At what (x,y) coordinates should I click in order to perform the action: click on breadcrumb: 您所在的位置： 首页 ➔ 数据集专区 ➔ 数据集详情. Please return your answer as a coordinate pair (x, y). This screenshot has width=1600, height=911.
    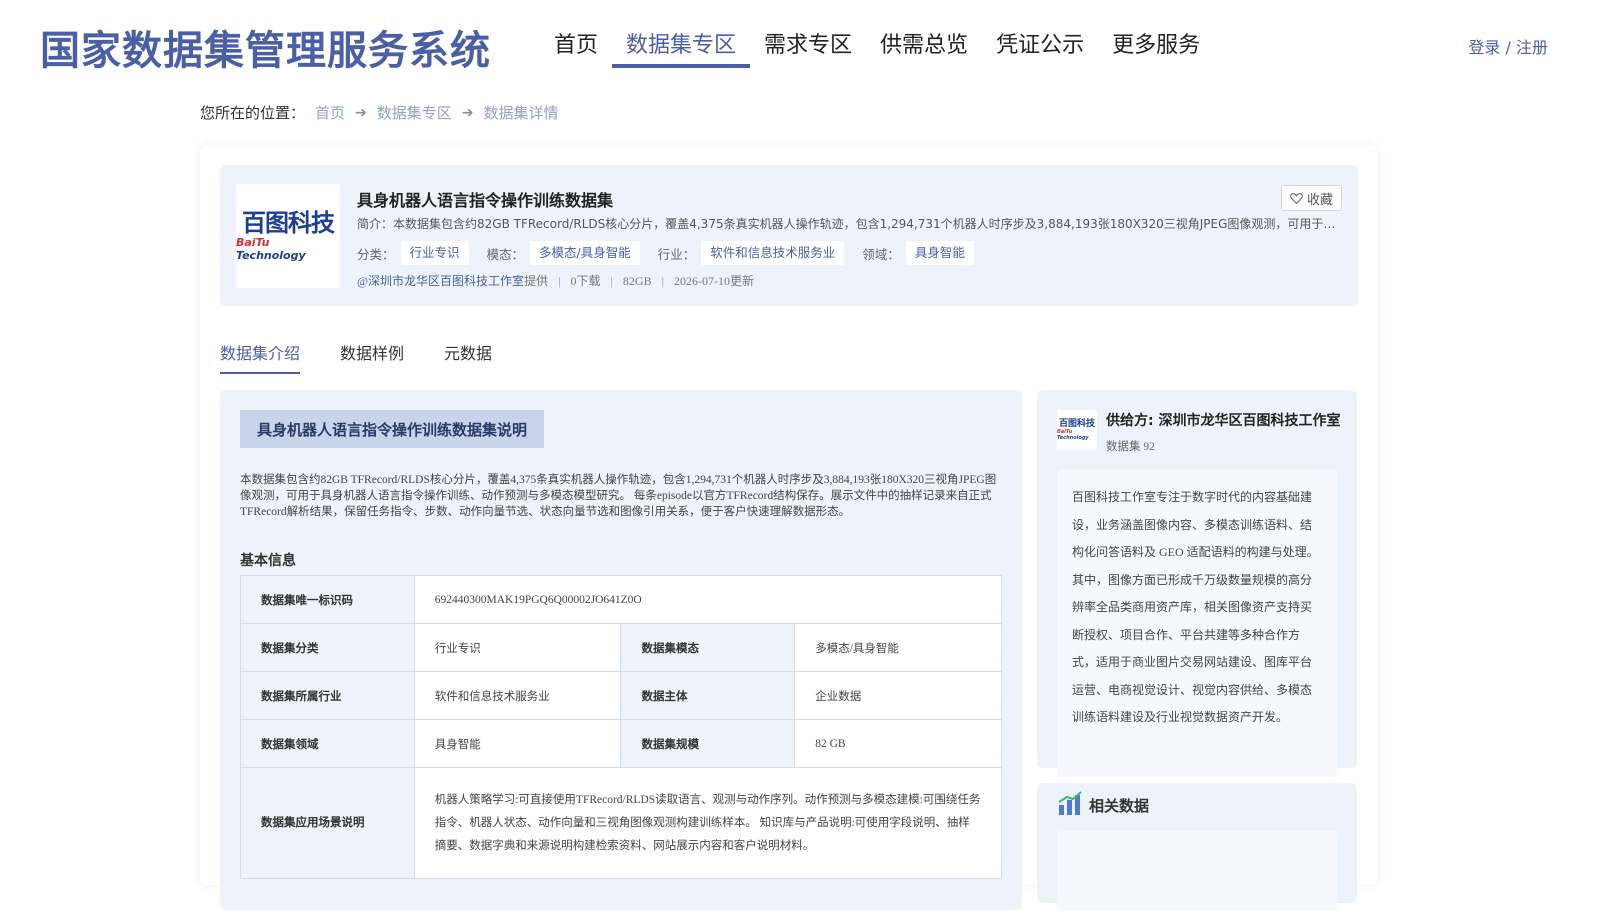
    Looking at the image, I should click on (379, 112).